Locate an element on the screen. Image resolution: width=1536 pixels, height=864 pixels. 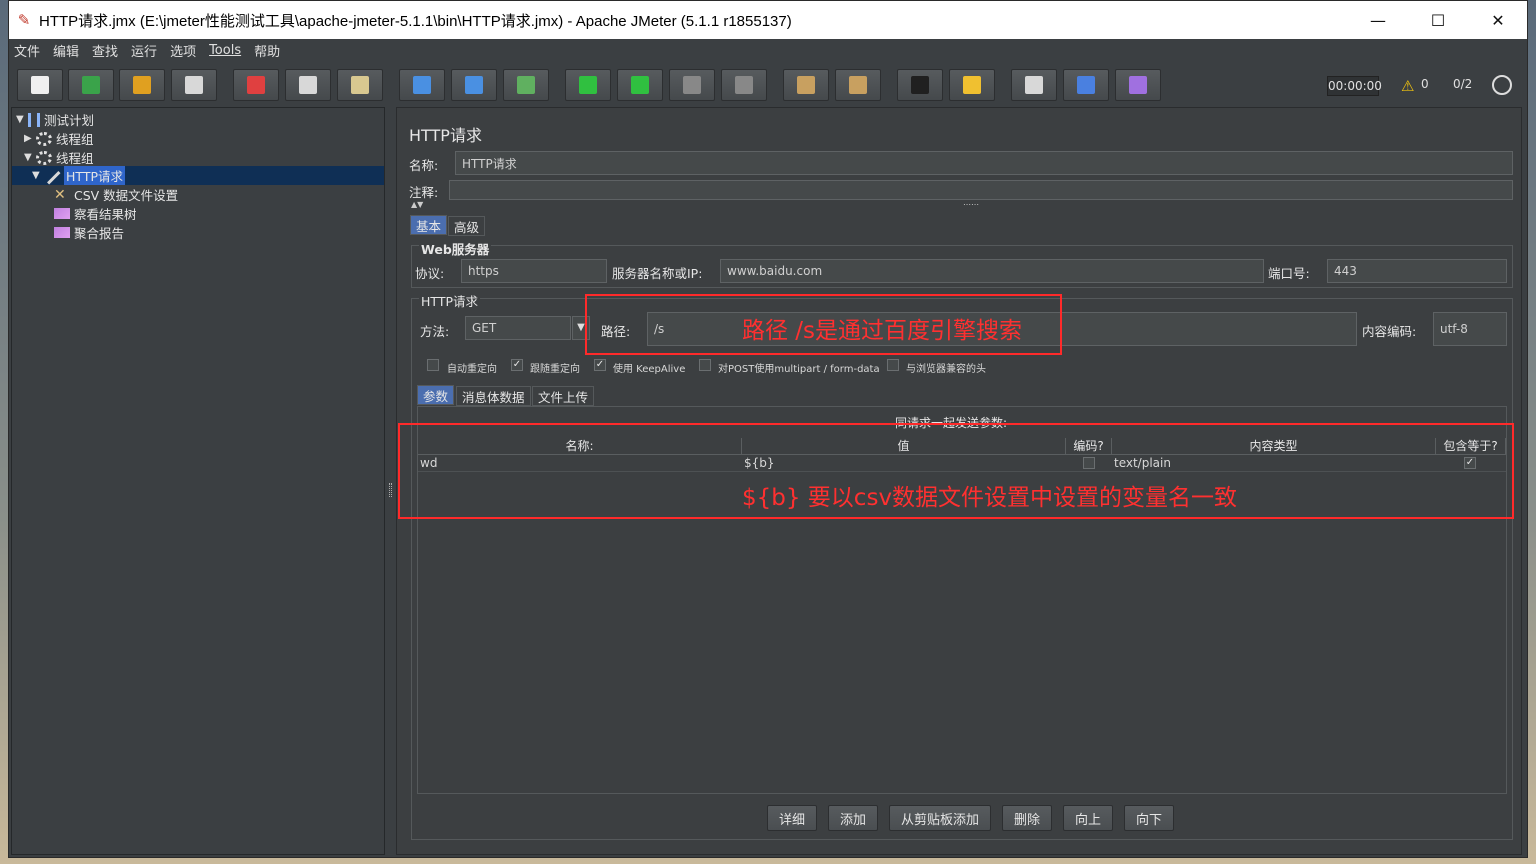
panel-title: HTTP请求 is located at coordinates (445, 135).